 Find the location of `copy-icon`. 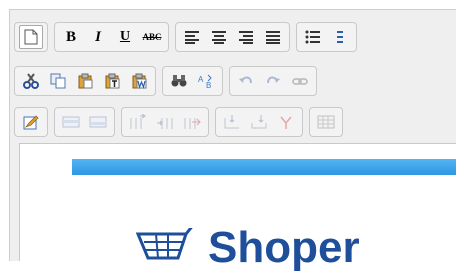

copy-icon is located at coordinates (58, 81).